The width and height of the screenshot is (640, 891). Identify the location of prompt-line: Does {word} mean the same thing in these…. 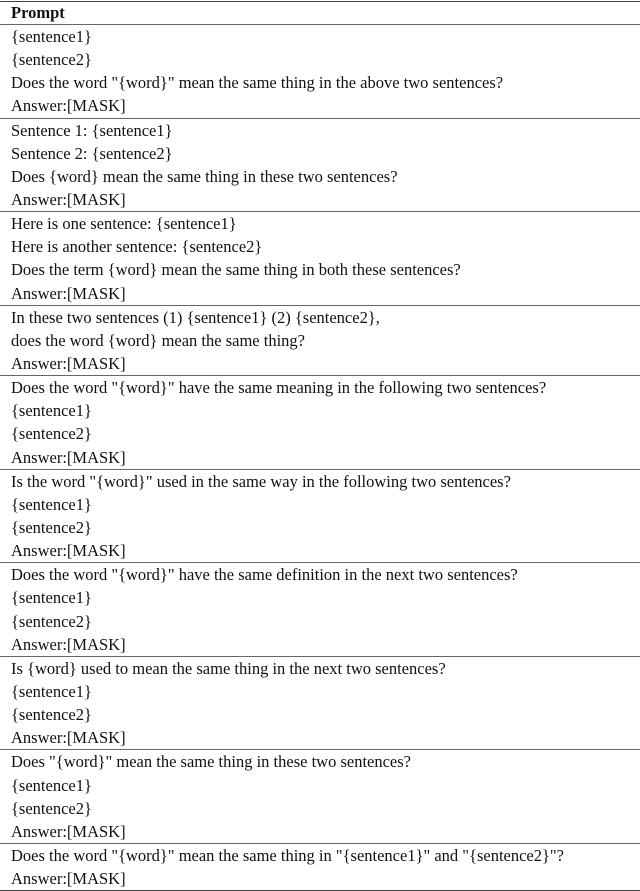
(204, 176).